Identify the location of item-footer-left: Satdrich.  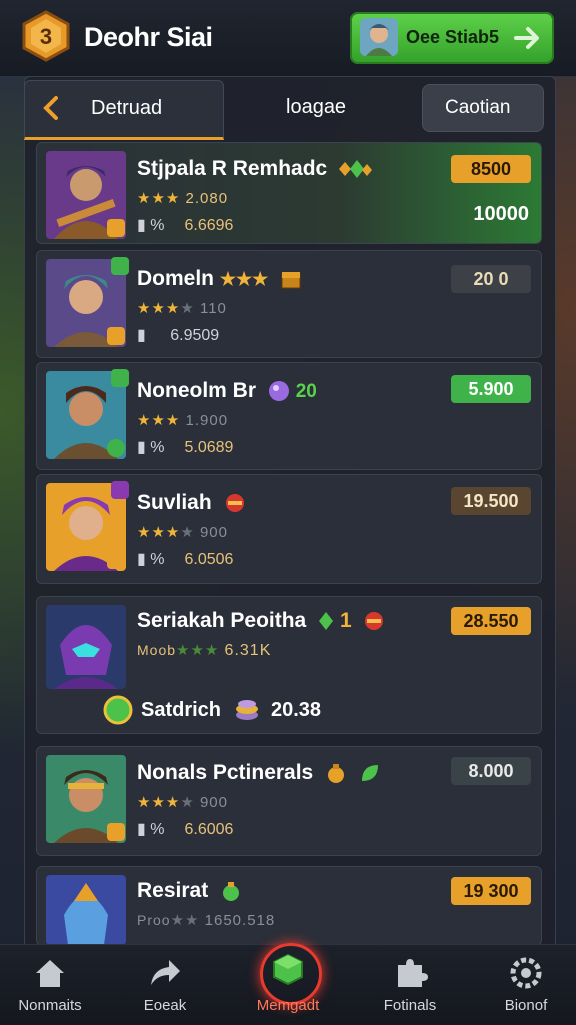
(181, 710).